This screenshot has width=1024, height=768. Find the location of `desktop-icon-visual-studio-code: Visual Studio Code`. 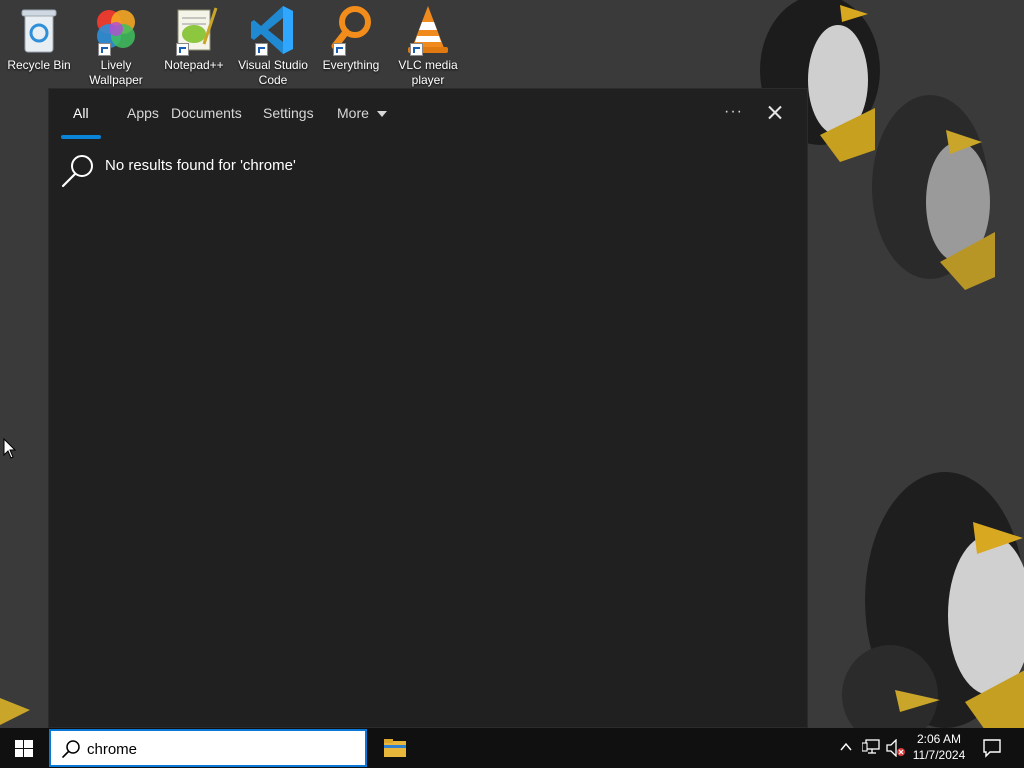

desktop-icon-visual-studio-code: Visual Studio Code is located at coordinates (273, 46).